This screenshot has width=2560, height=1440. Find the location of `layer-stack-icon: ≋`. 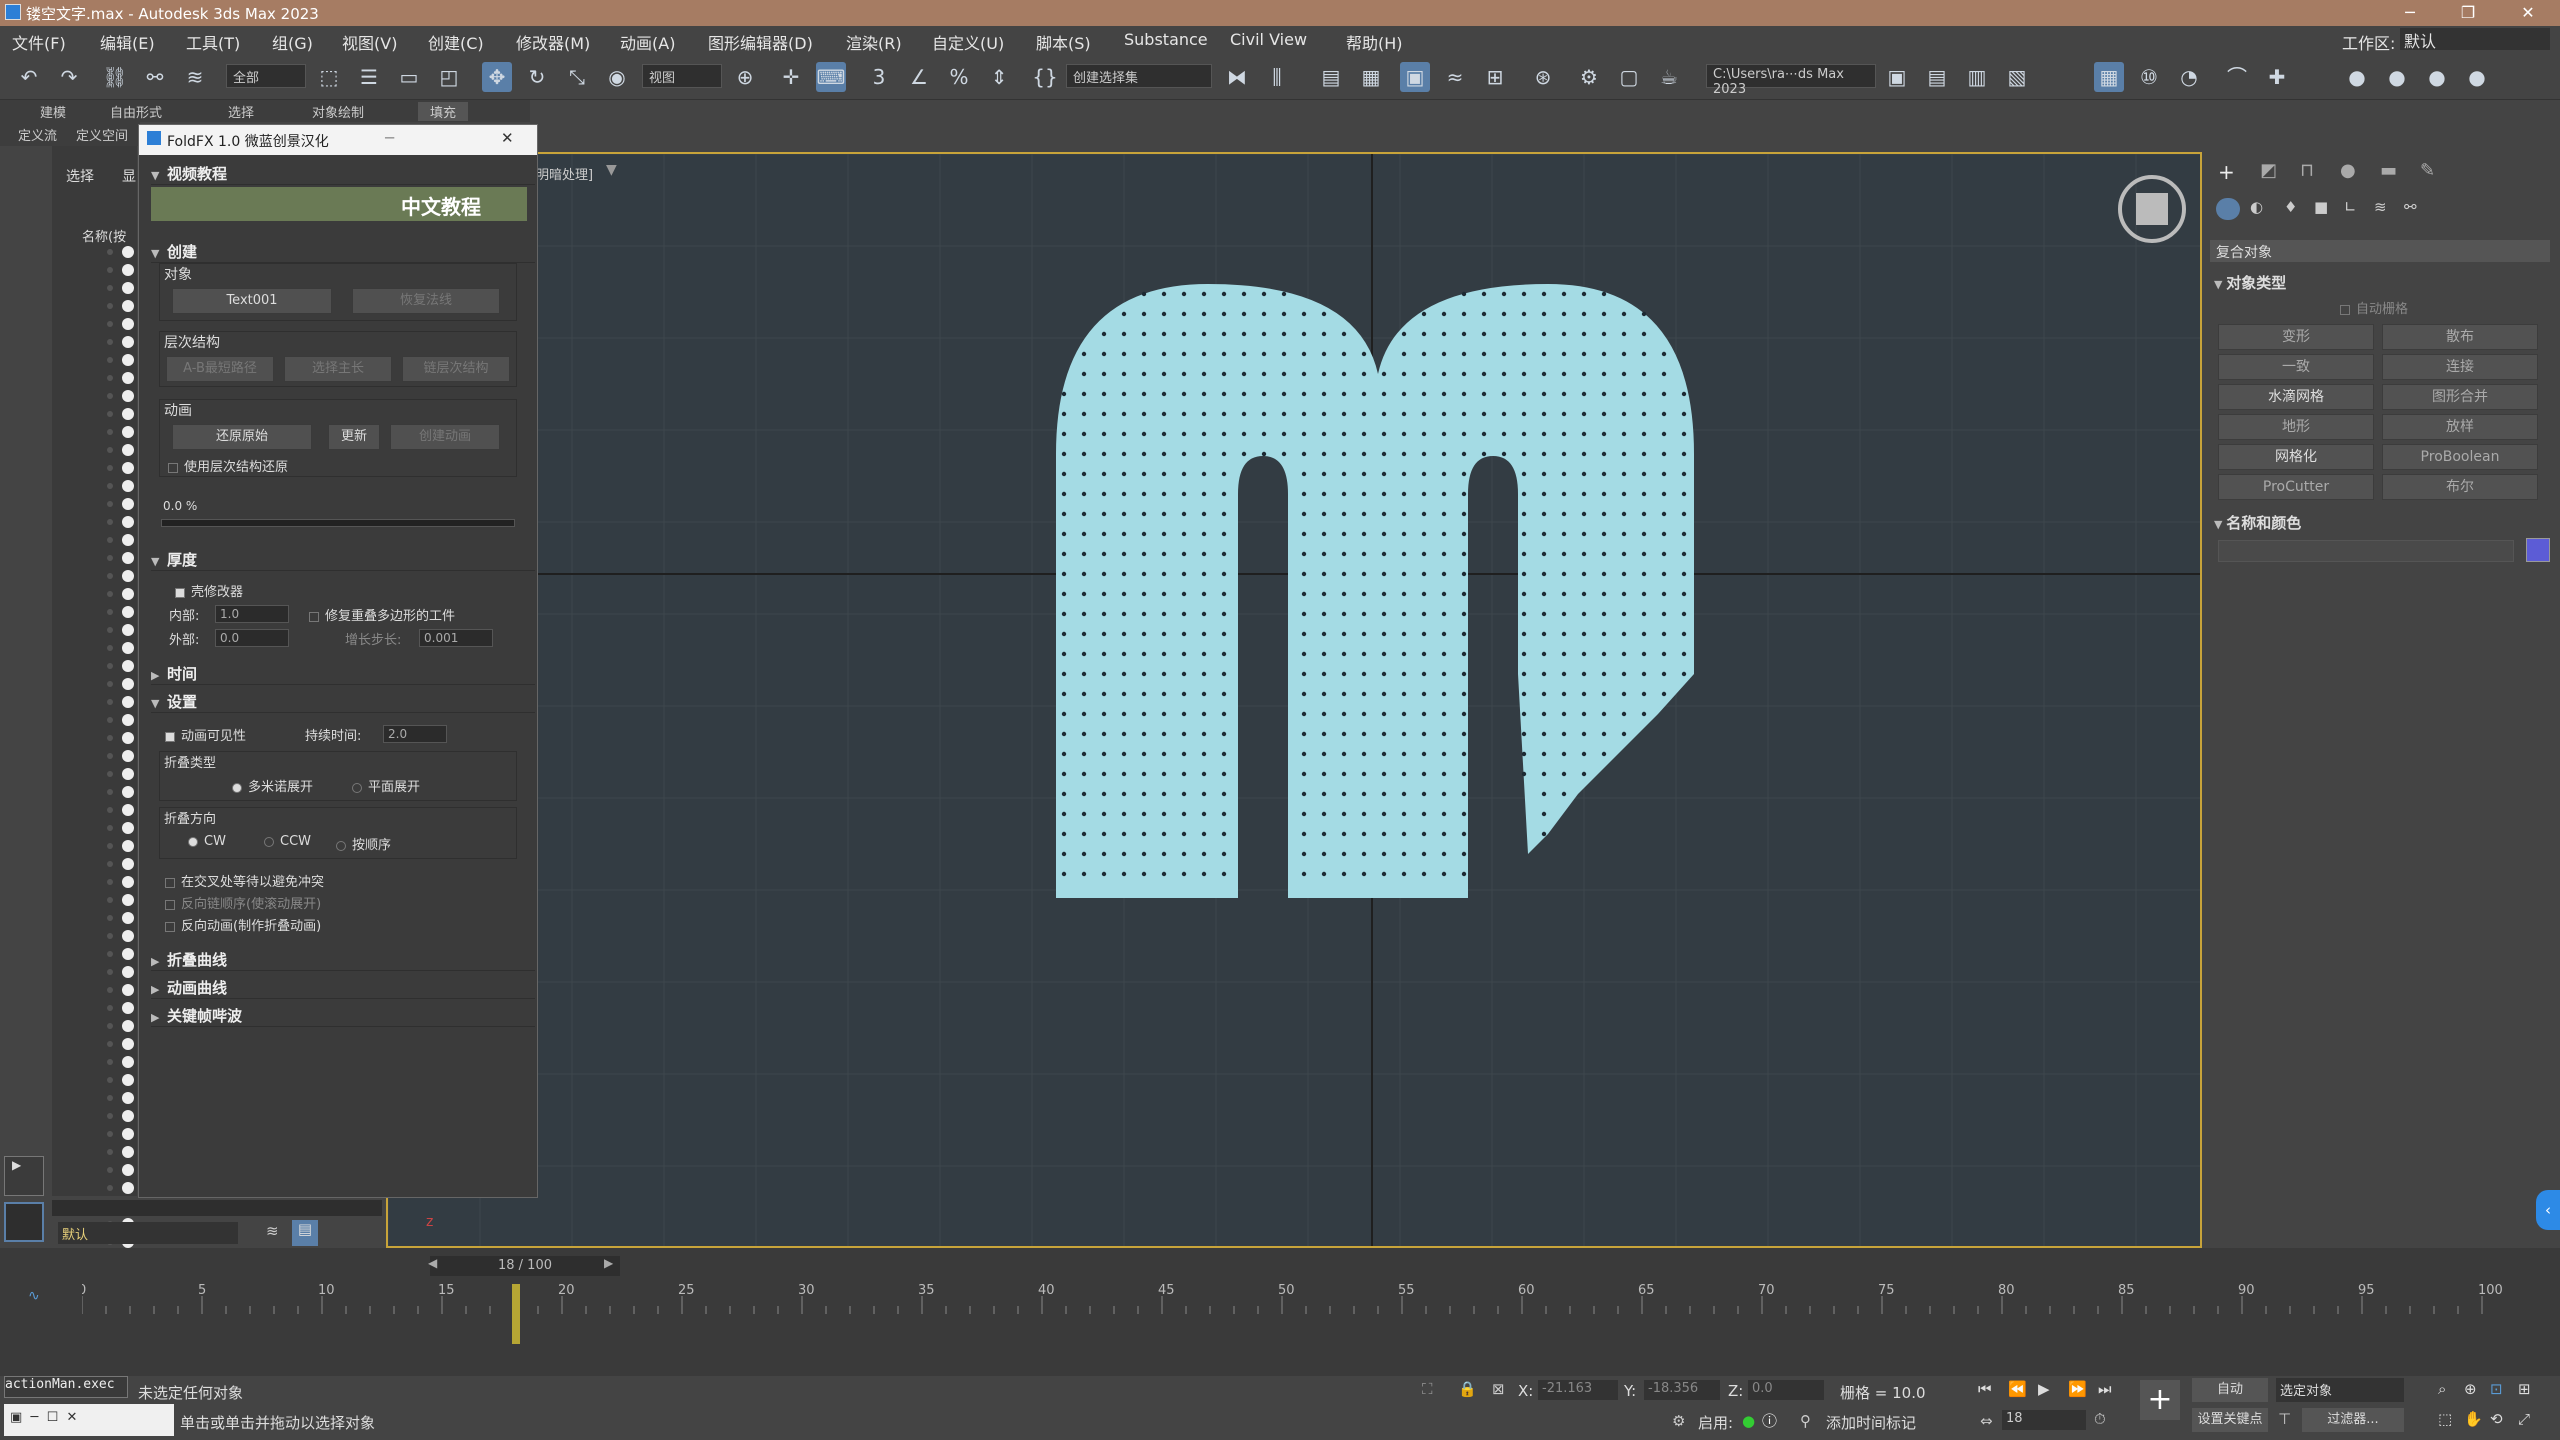

layer-stack-icon: ≋ is located at coordinates (272, 1231).